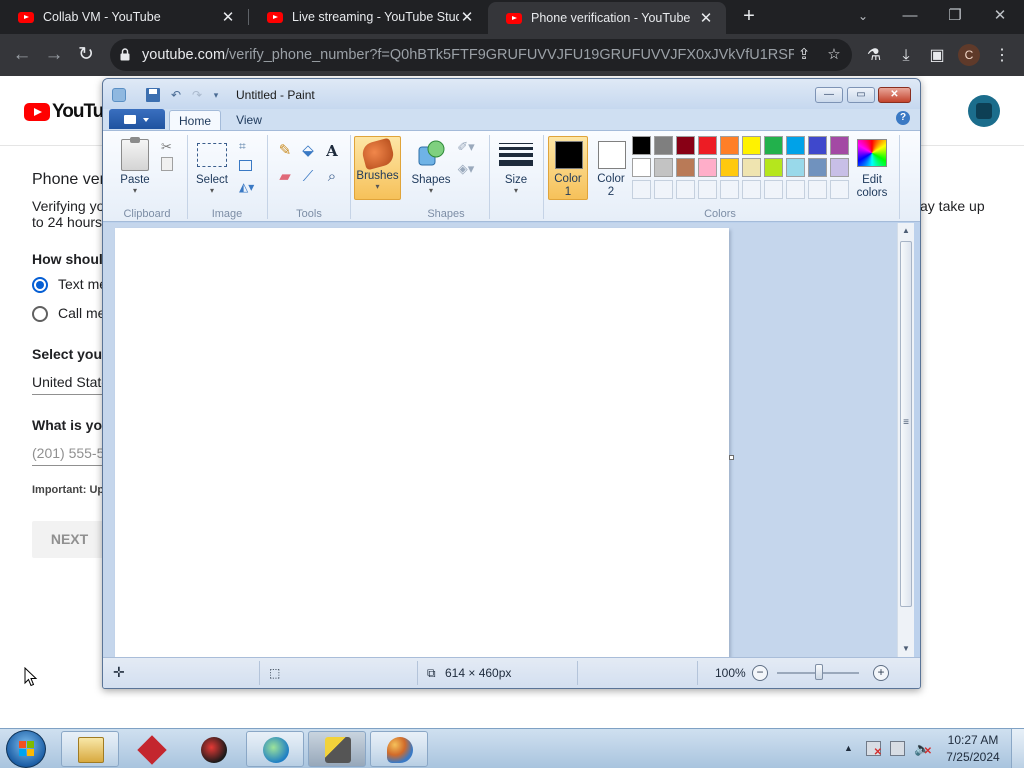  What do you see at coordinates (431, 153) in the screenshot?
I see `shapes-icon` at bounding box center [431, 153].